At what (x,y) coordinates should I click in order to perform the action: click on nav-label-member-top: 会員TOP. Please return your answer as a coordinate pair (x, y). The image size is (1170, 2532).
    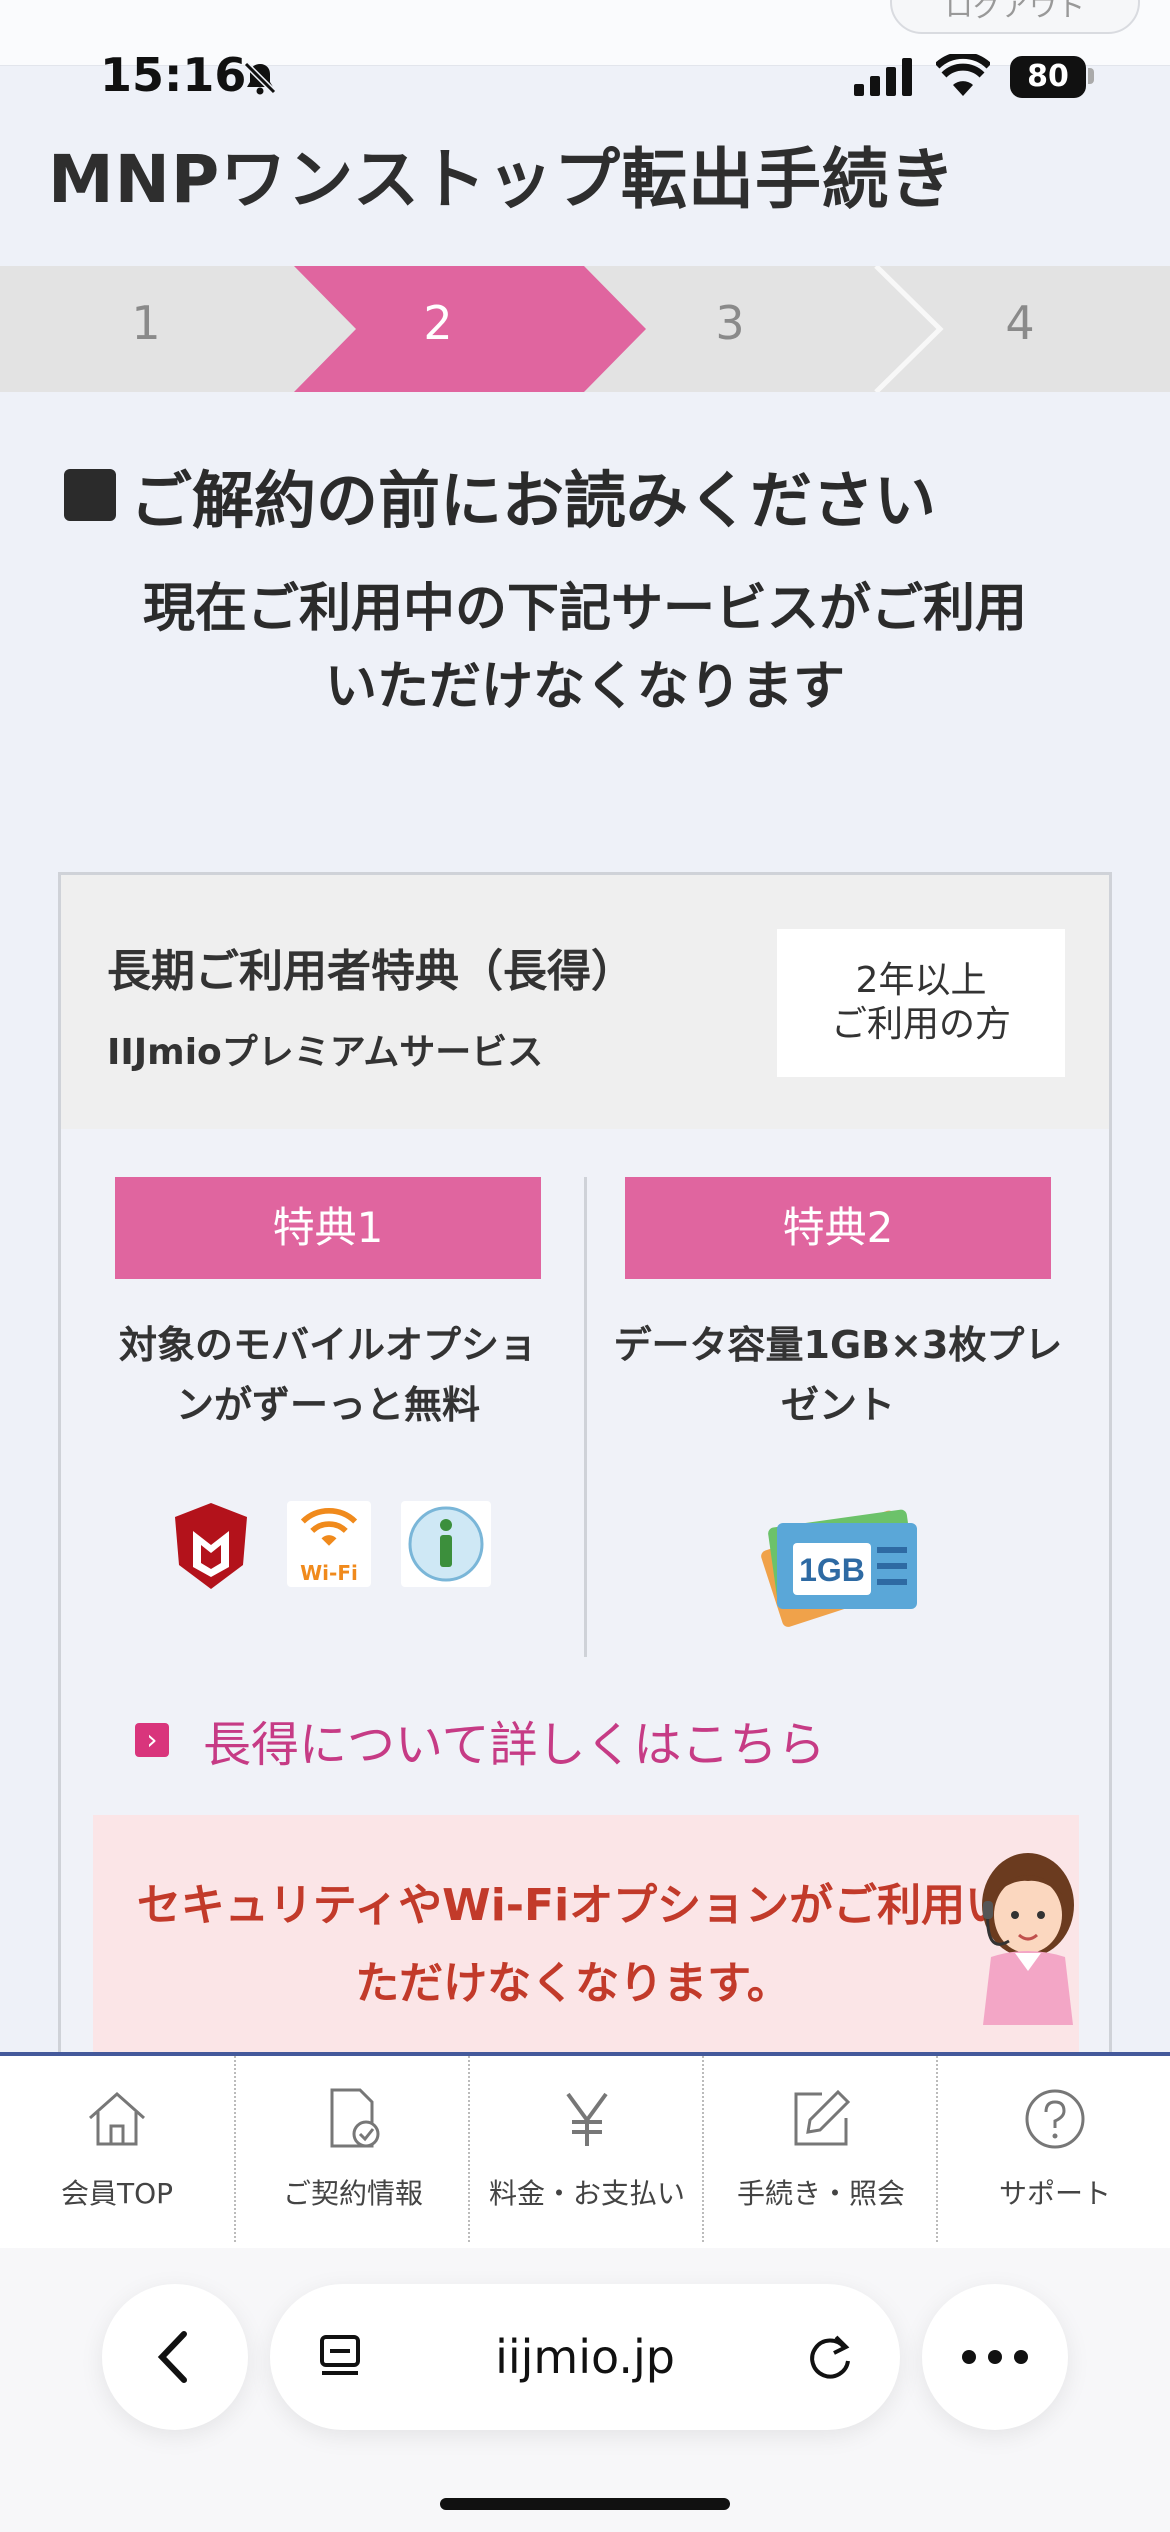
    Looking at the image, I should click on (117, 2193).